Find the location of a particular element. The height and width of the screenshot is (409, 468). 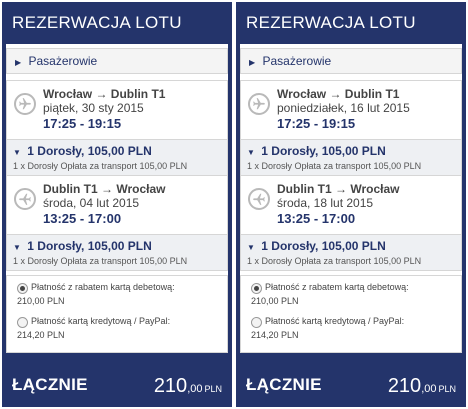

flight-date: środa, 04 lut 2015 is located at coordinates (91, 203).